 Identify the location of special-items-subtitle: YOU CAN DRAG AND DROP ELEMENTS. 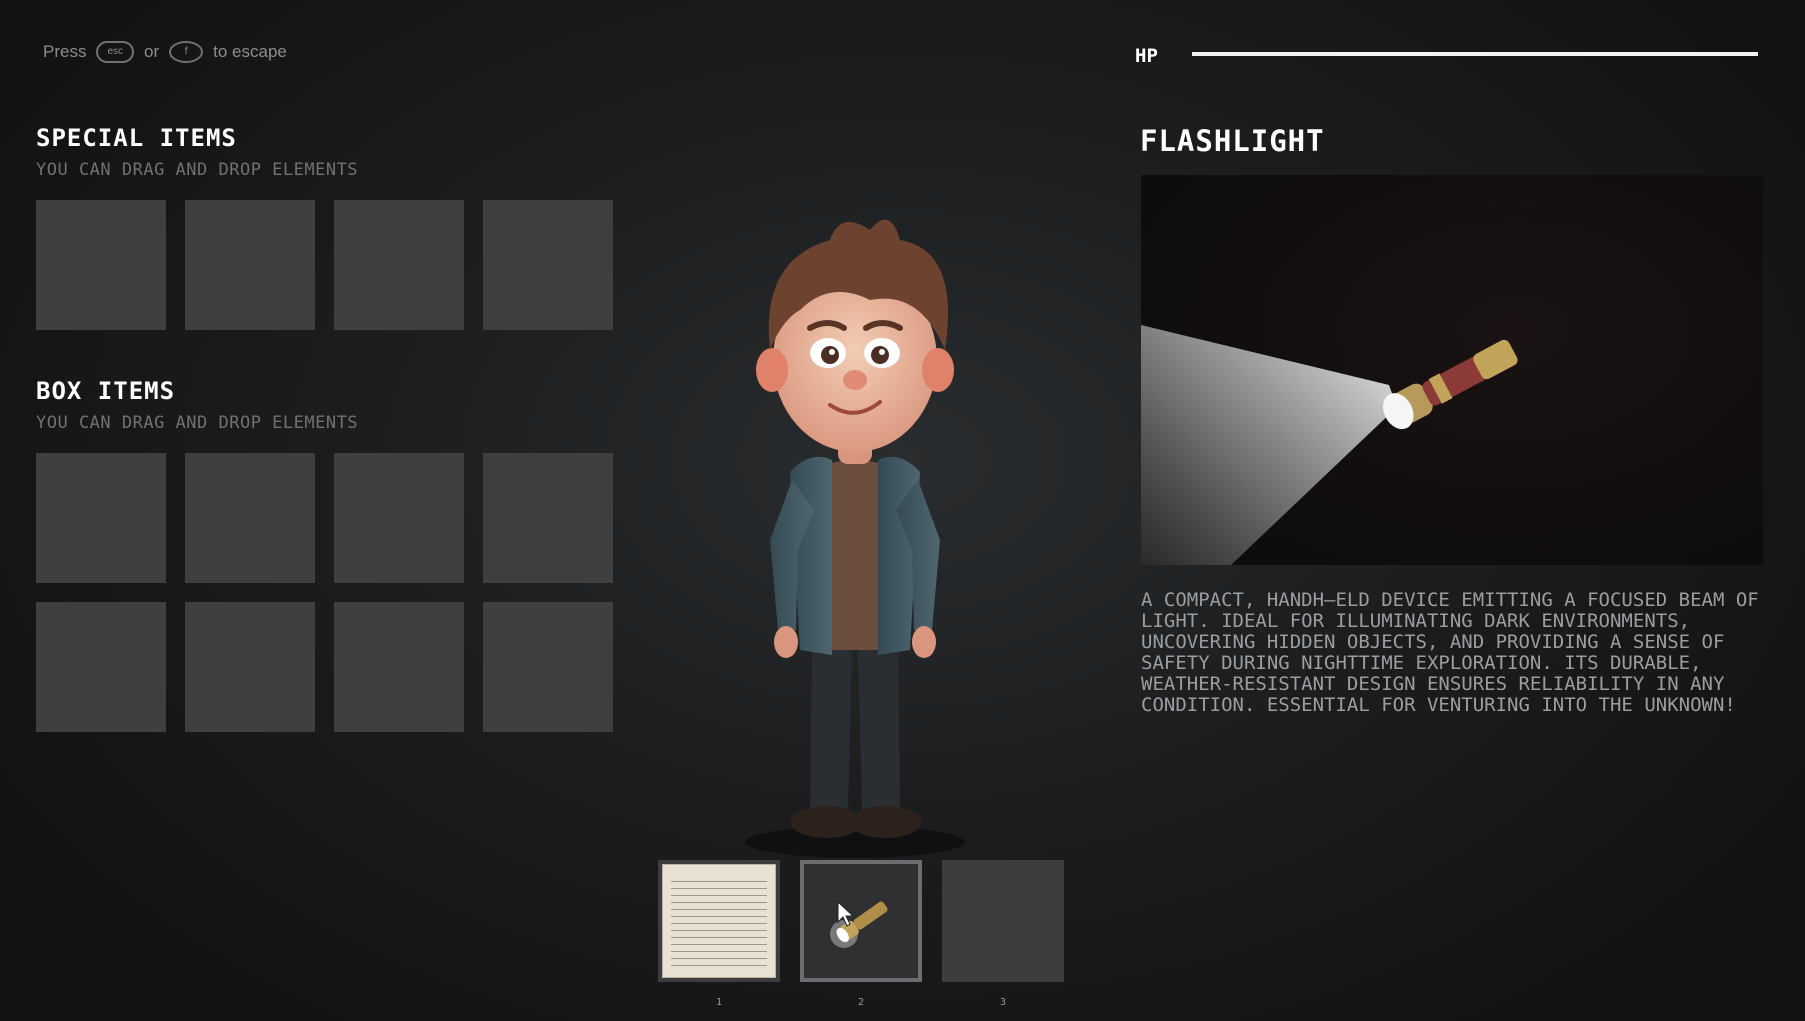
(197, 170).